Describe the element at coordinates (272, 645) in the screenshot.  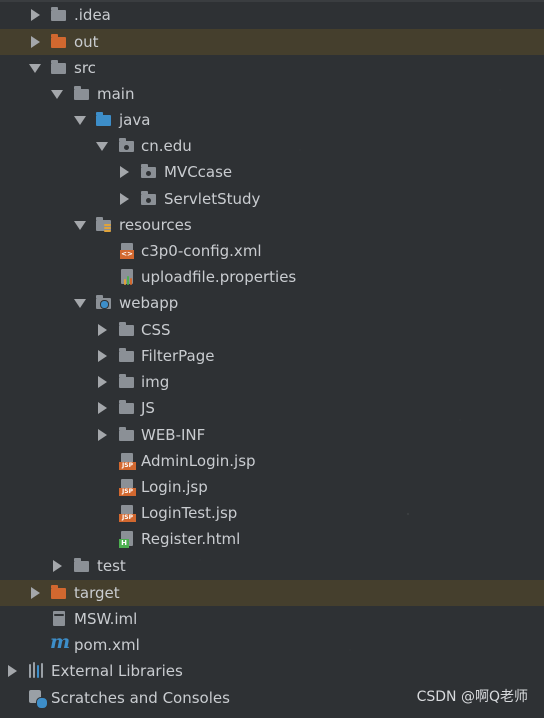
I see `tree-row-pom-xml: m pom.xml` at that location.